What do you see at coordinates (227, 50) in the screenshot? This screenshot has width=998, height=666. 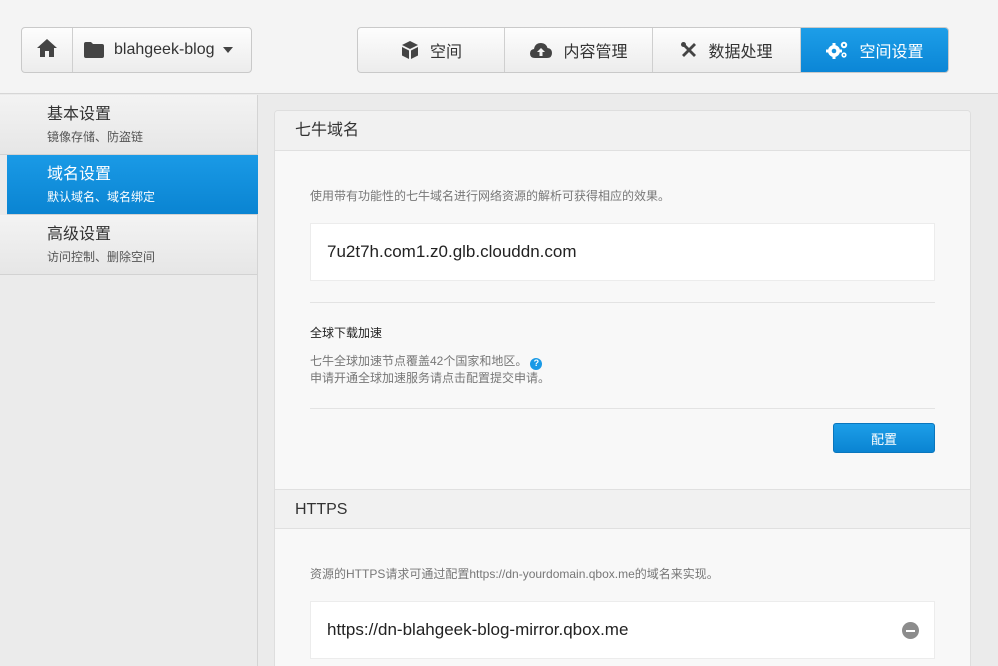 I see `chevron-down-icon` at bounding box center [227, 50].